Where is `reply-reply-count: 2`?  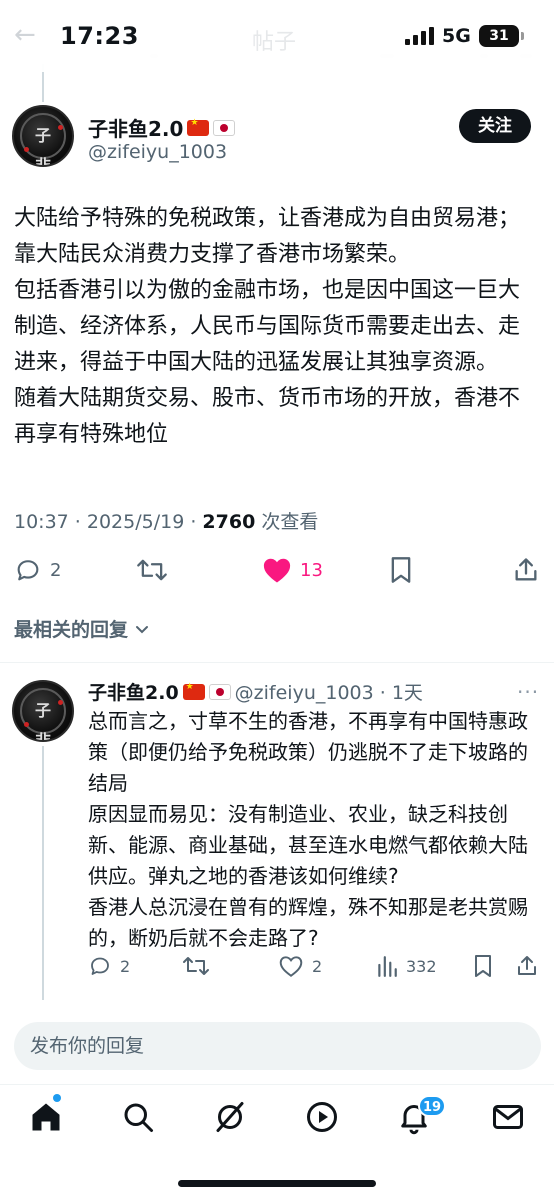 reply-reply-count: 2 is located at coordinates (125, 966).